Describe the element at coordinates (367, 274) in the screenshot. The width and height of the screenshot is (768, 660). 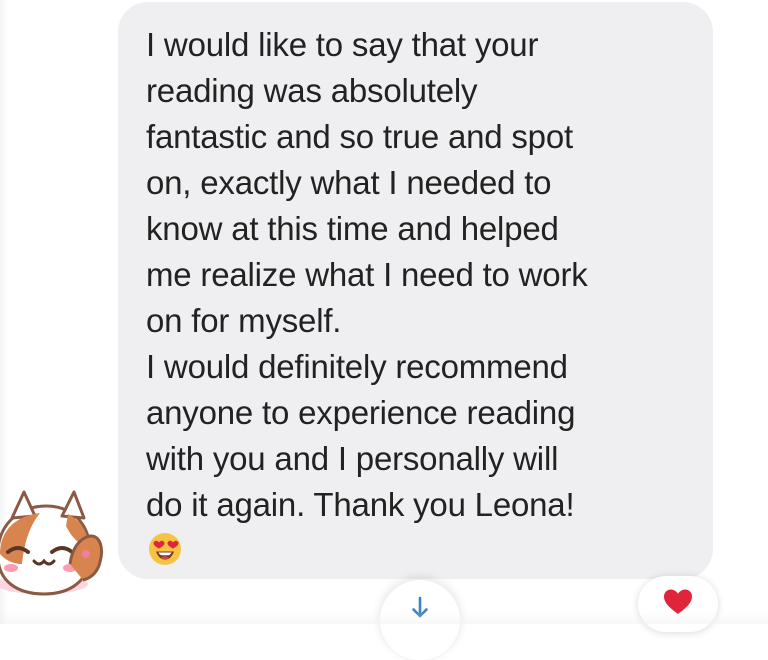
I see `message-line: me realize what I need to work` at that location.